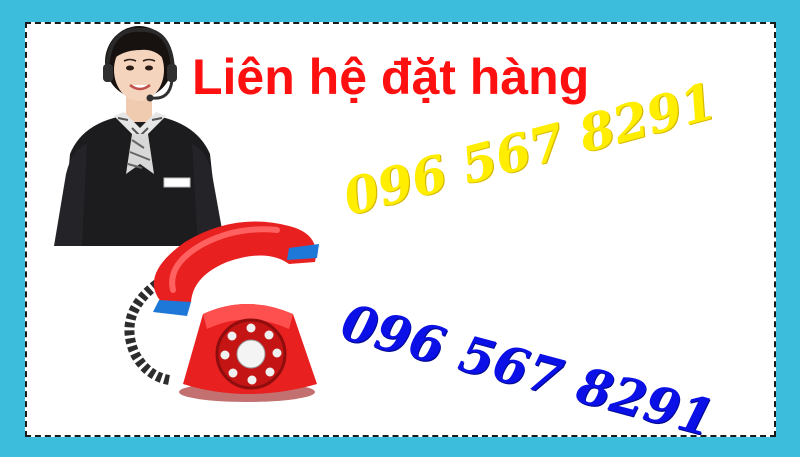  What do you see at coordinates (221, 311) in the screenshot?
I see `red-telephone-icon` at bounding box center [221, 311].